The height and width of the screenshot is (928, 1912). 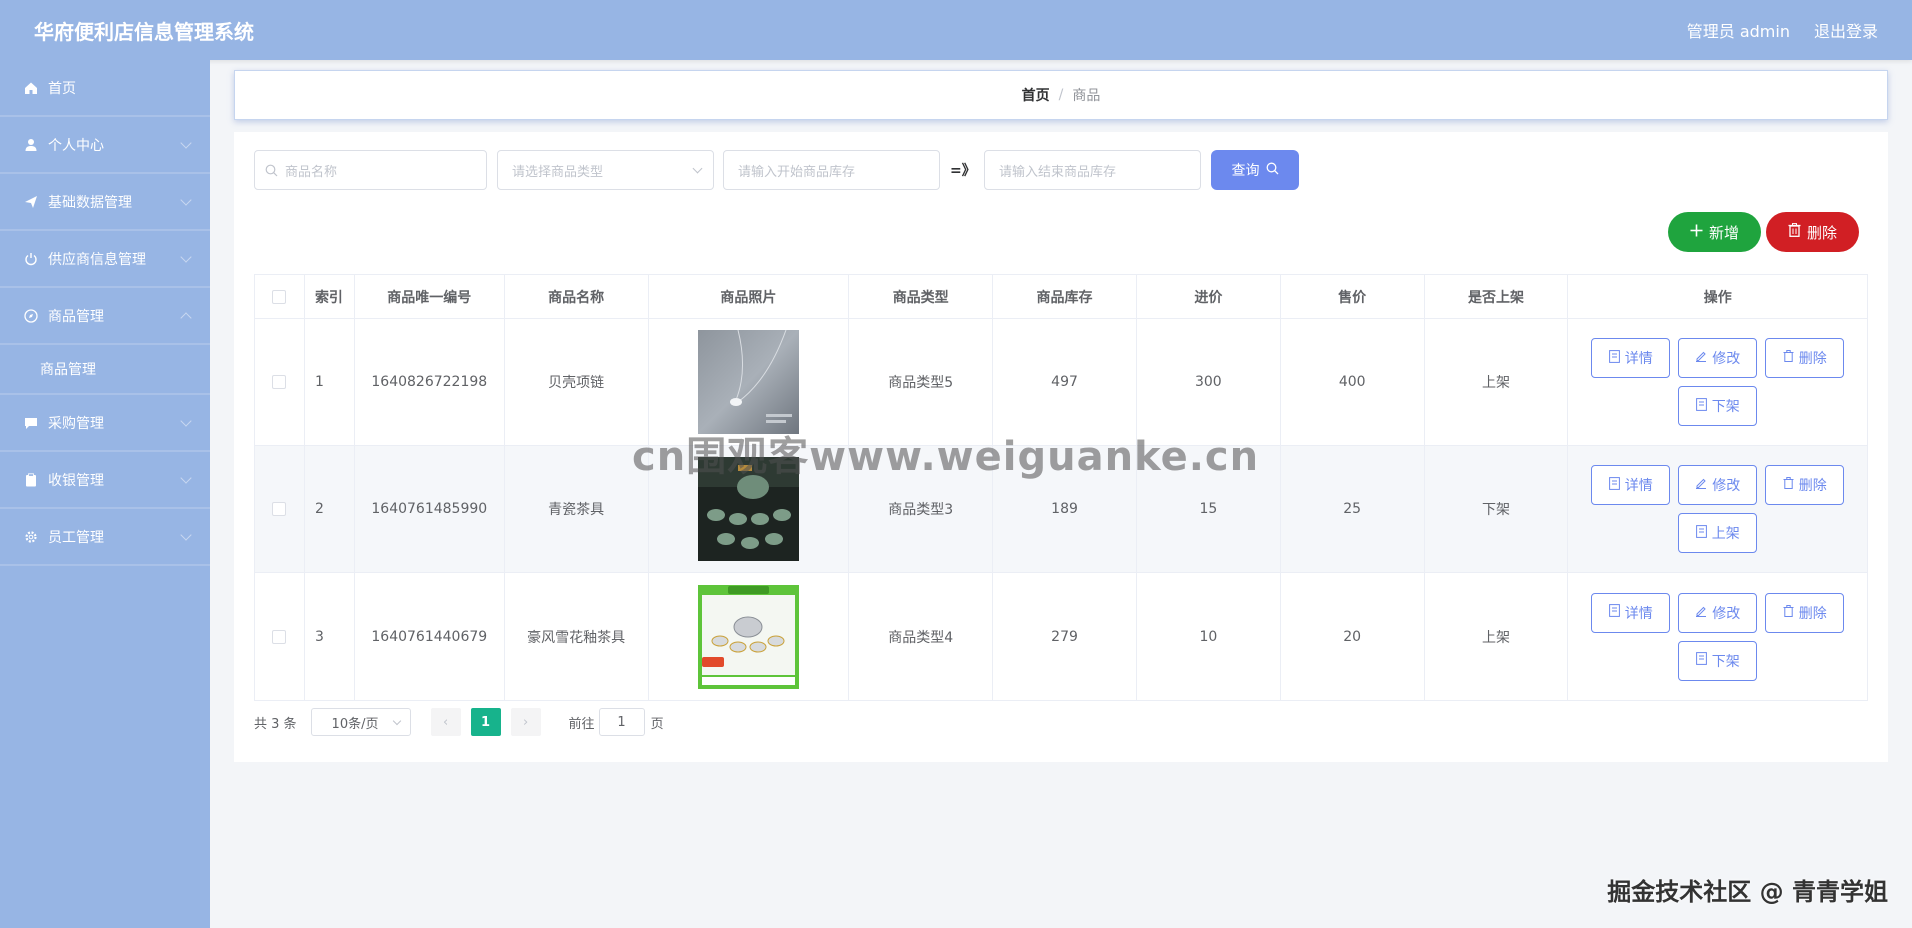 What do you see at coordinates (1846, 30) in the screenshot?
I see `logout-link: 退出登录` at bounding box center [1846, 30].